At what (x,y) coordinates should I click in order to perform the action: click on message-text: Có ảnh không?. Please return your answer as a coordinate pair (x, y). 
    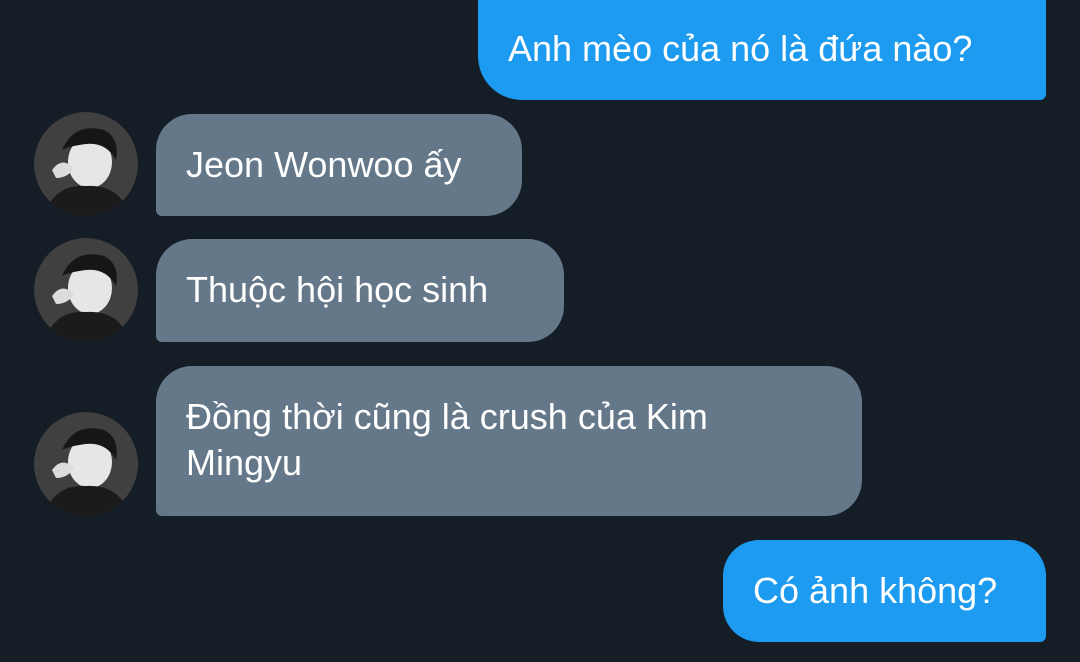
    Looking at the image, I should click on (875, 590).